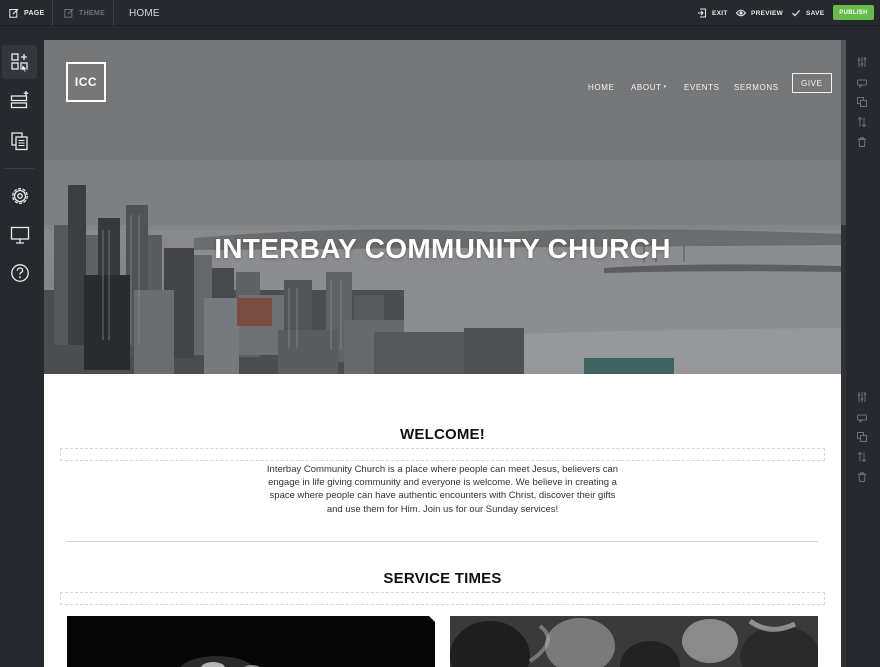 Image resolution: width=880 pixels, height=667 pixels. I want to click on chevron-down-icon: ▾, so click(665, 87).